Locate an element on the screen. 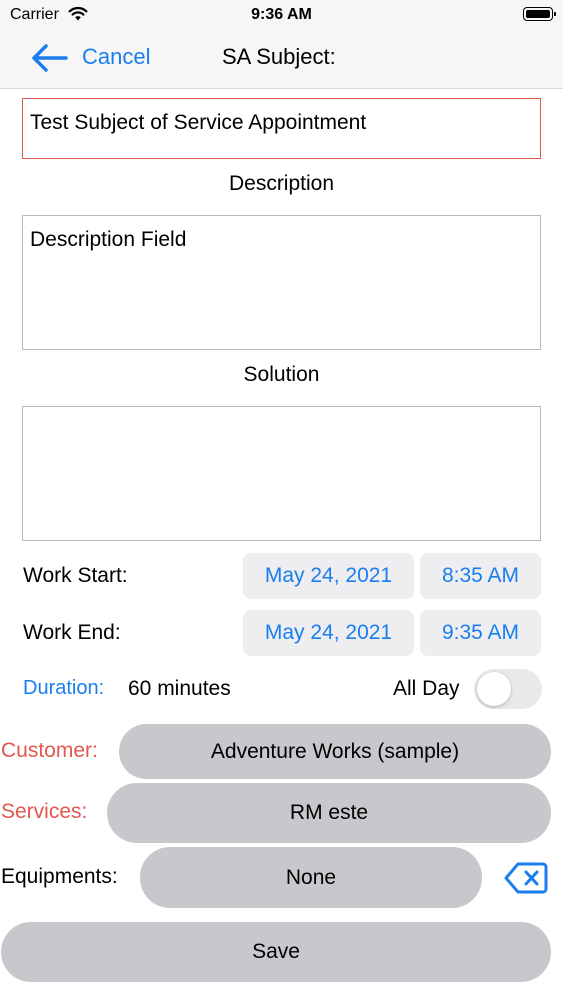 The height and width of the screenshot is (1000, 563). description-field: Description Field is located at coordinates (281, 282).